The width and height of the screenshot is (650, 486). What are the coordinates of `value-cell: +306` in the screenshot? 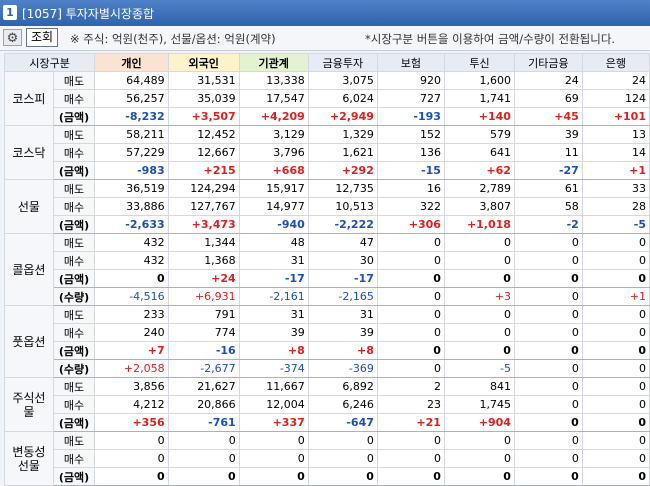 It's located at (410, 224).